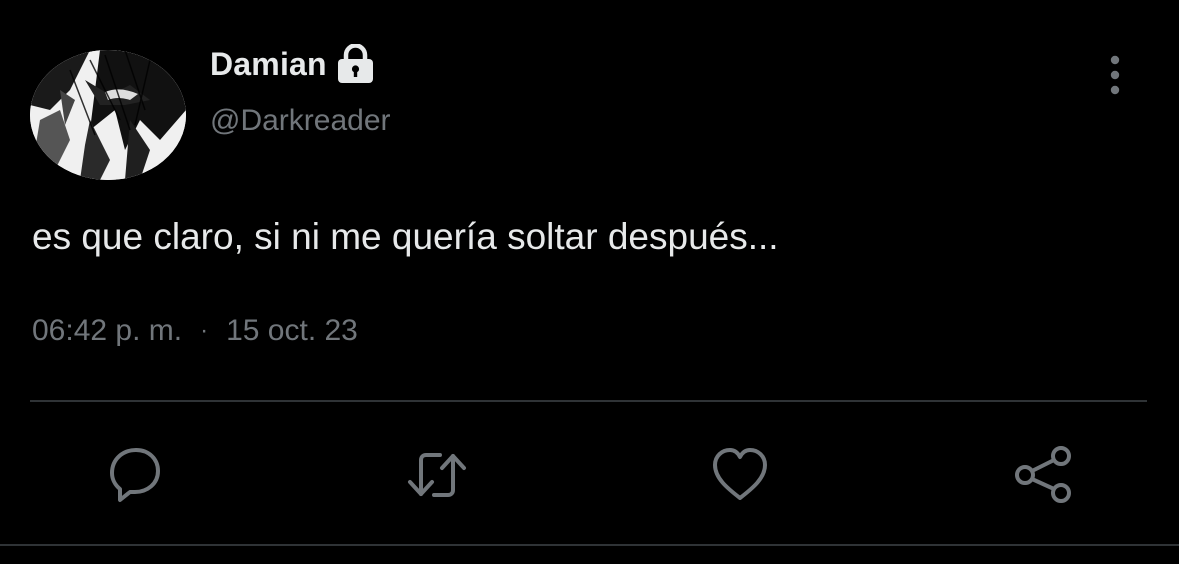  I want to click on tweet-meta: 06:42 p. m. · 15 oct. 23, so click(195, 331).